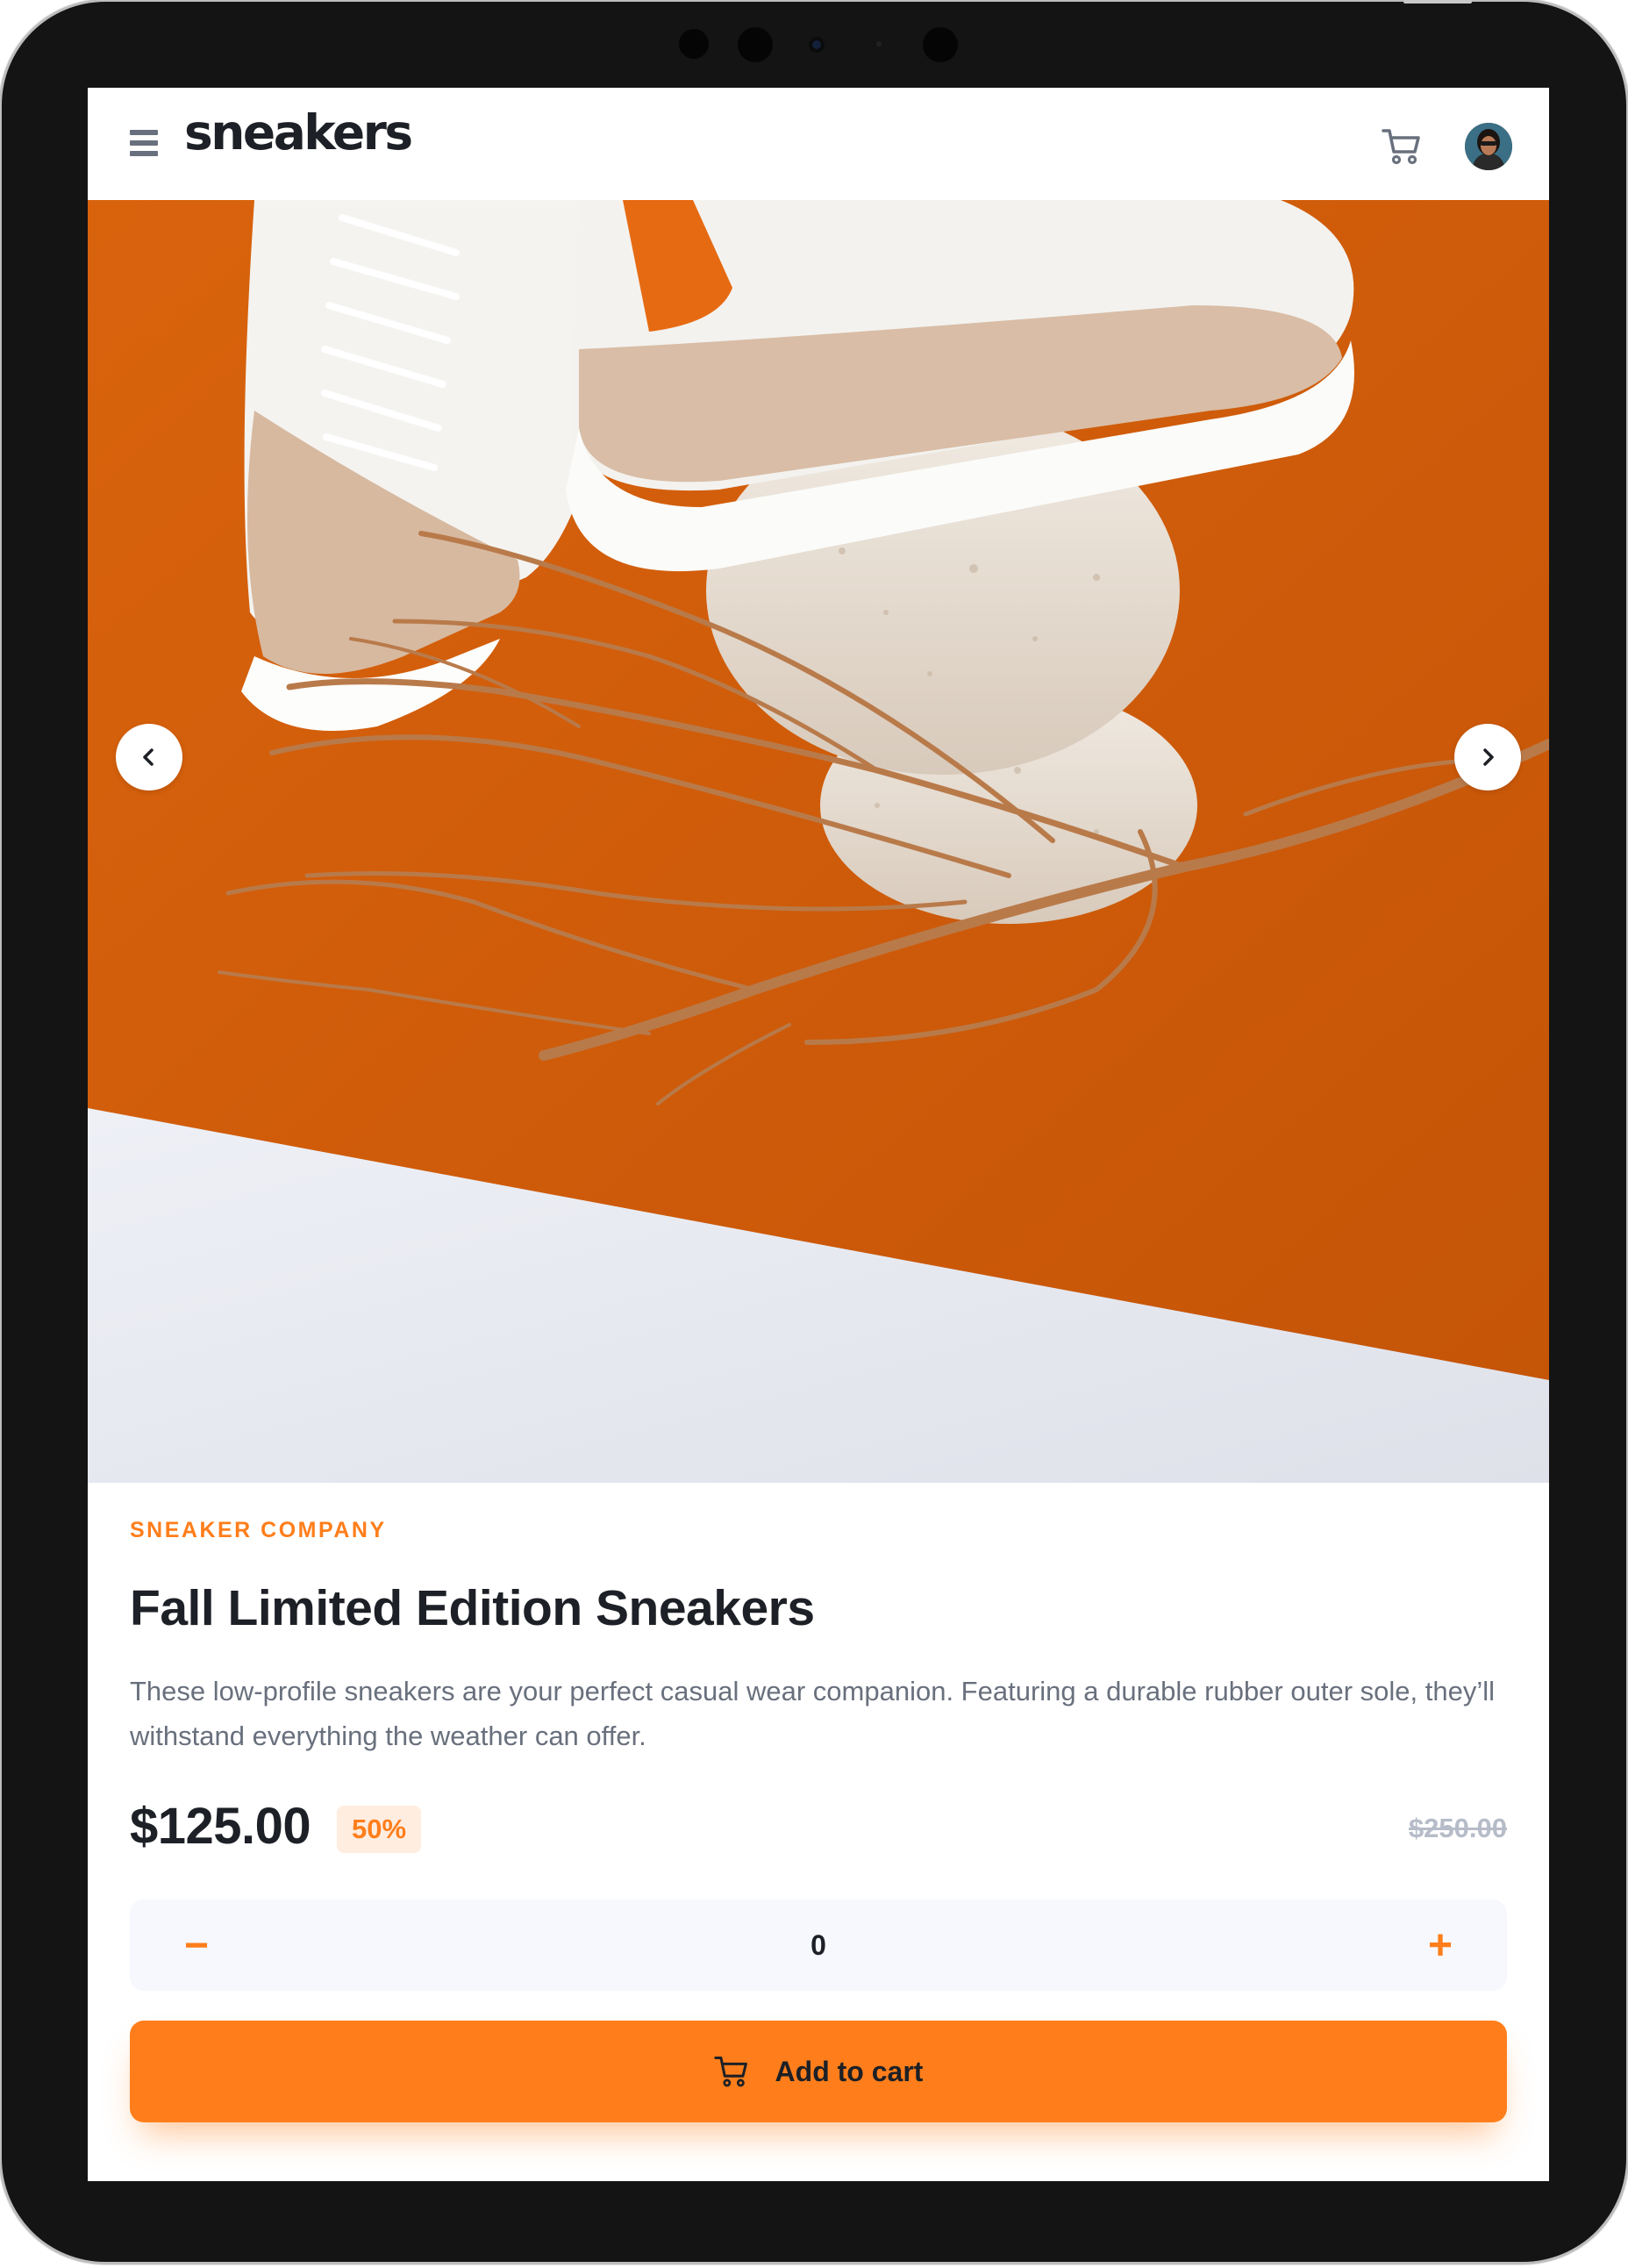 Image resolution: width=1628 pixels, height=2268 pixels. What do you see at coordinates (473, 1608) in the screenshot?
I see `product-title: Fall Limited Edition Sneakers` at bounding box center [473, 1608].